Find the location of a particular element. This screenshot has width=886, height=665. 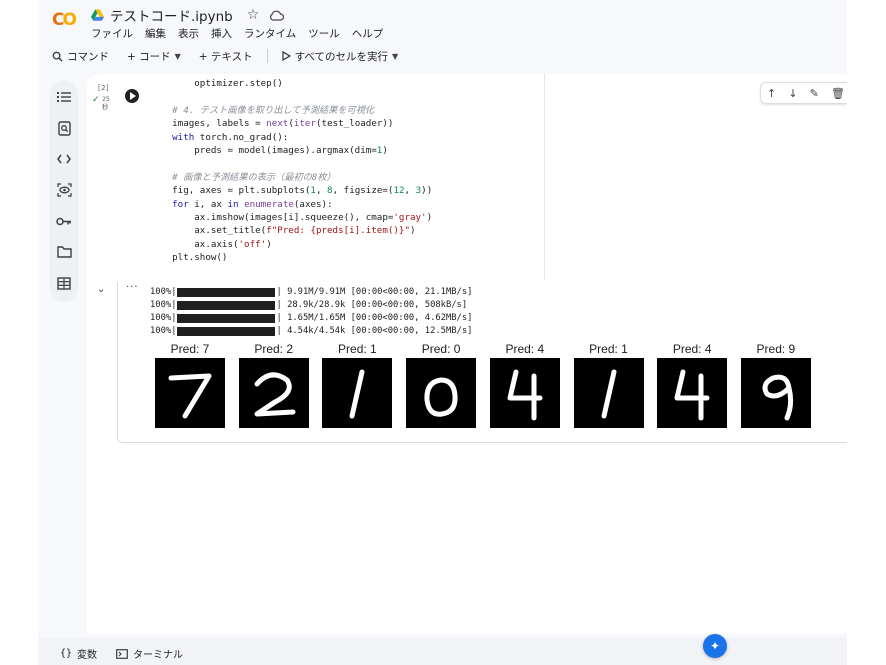

code-token: fig, axes = plt.subplots( is located at coordinates (230, 191).